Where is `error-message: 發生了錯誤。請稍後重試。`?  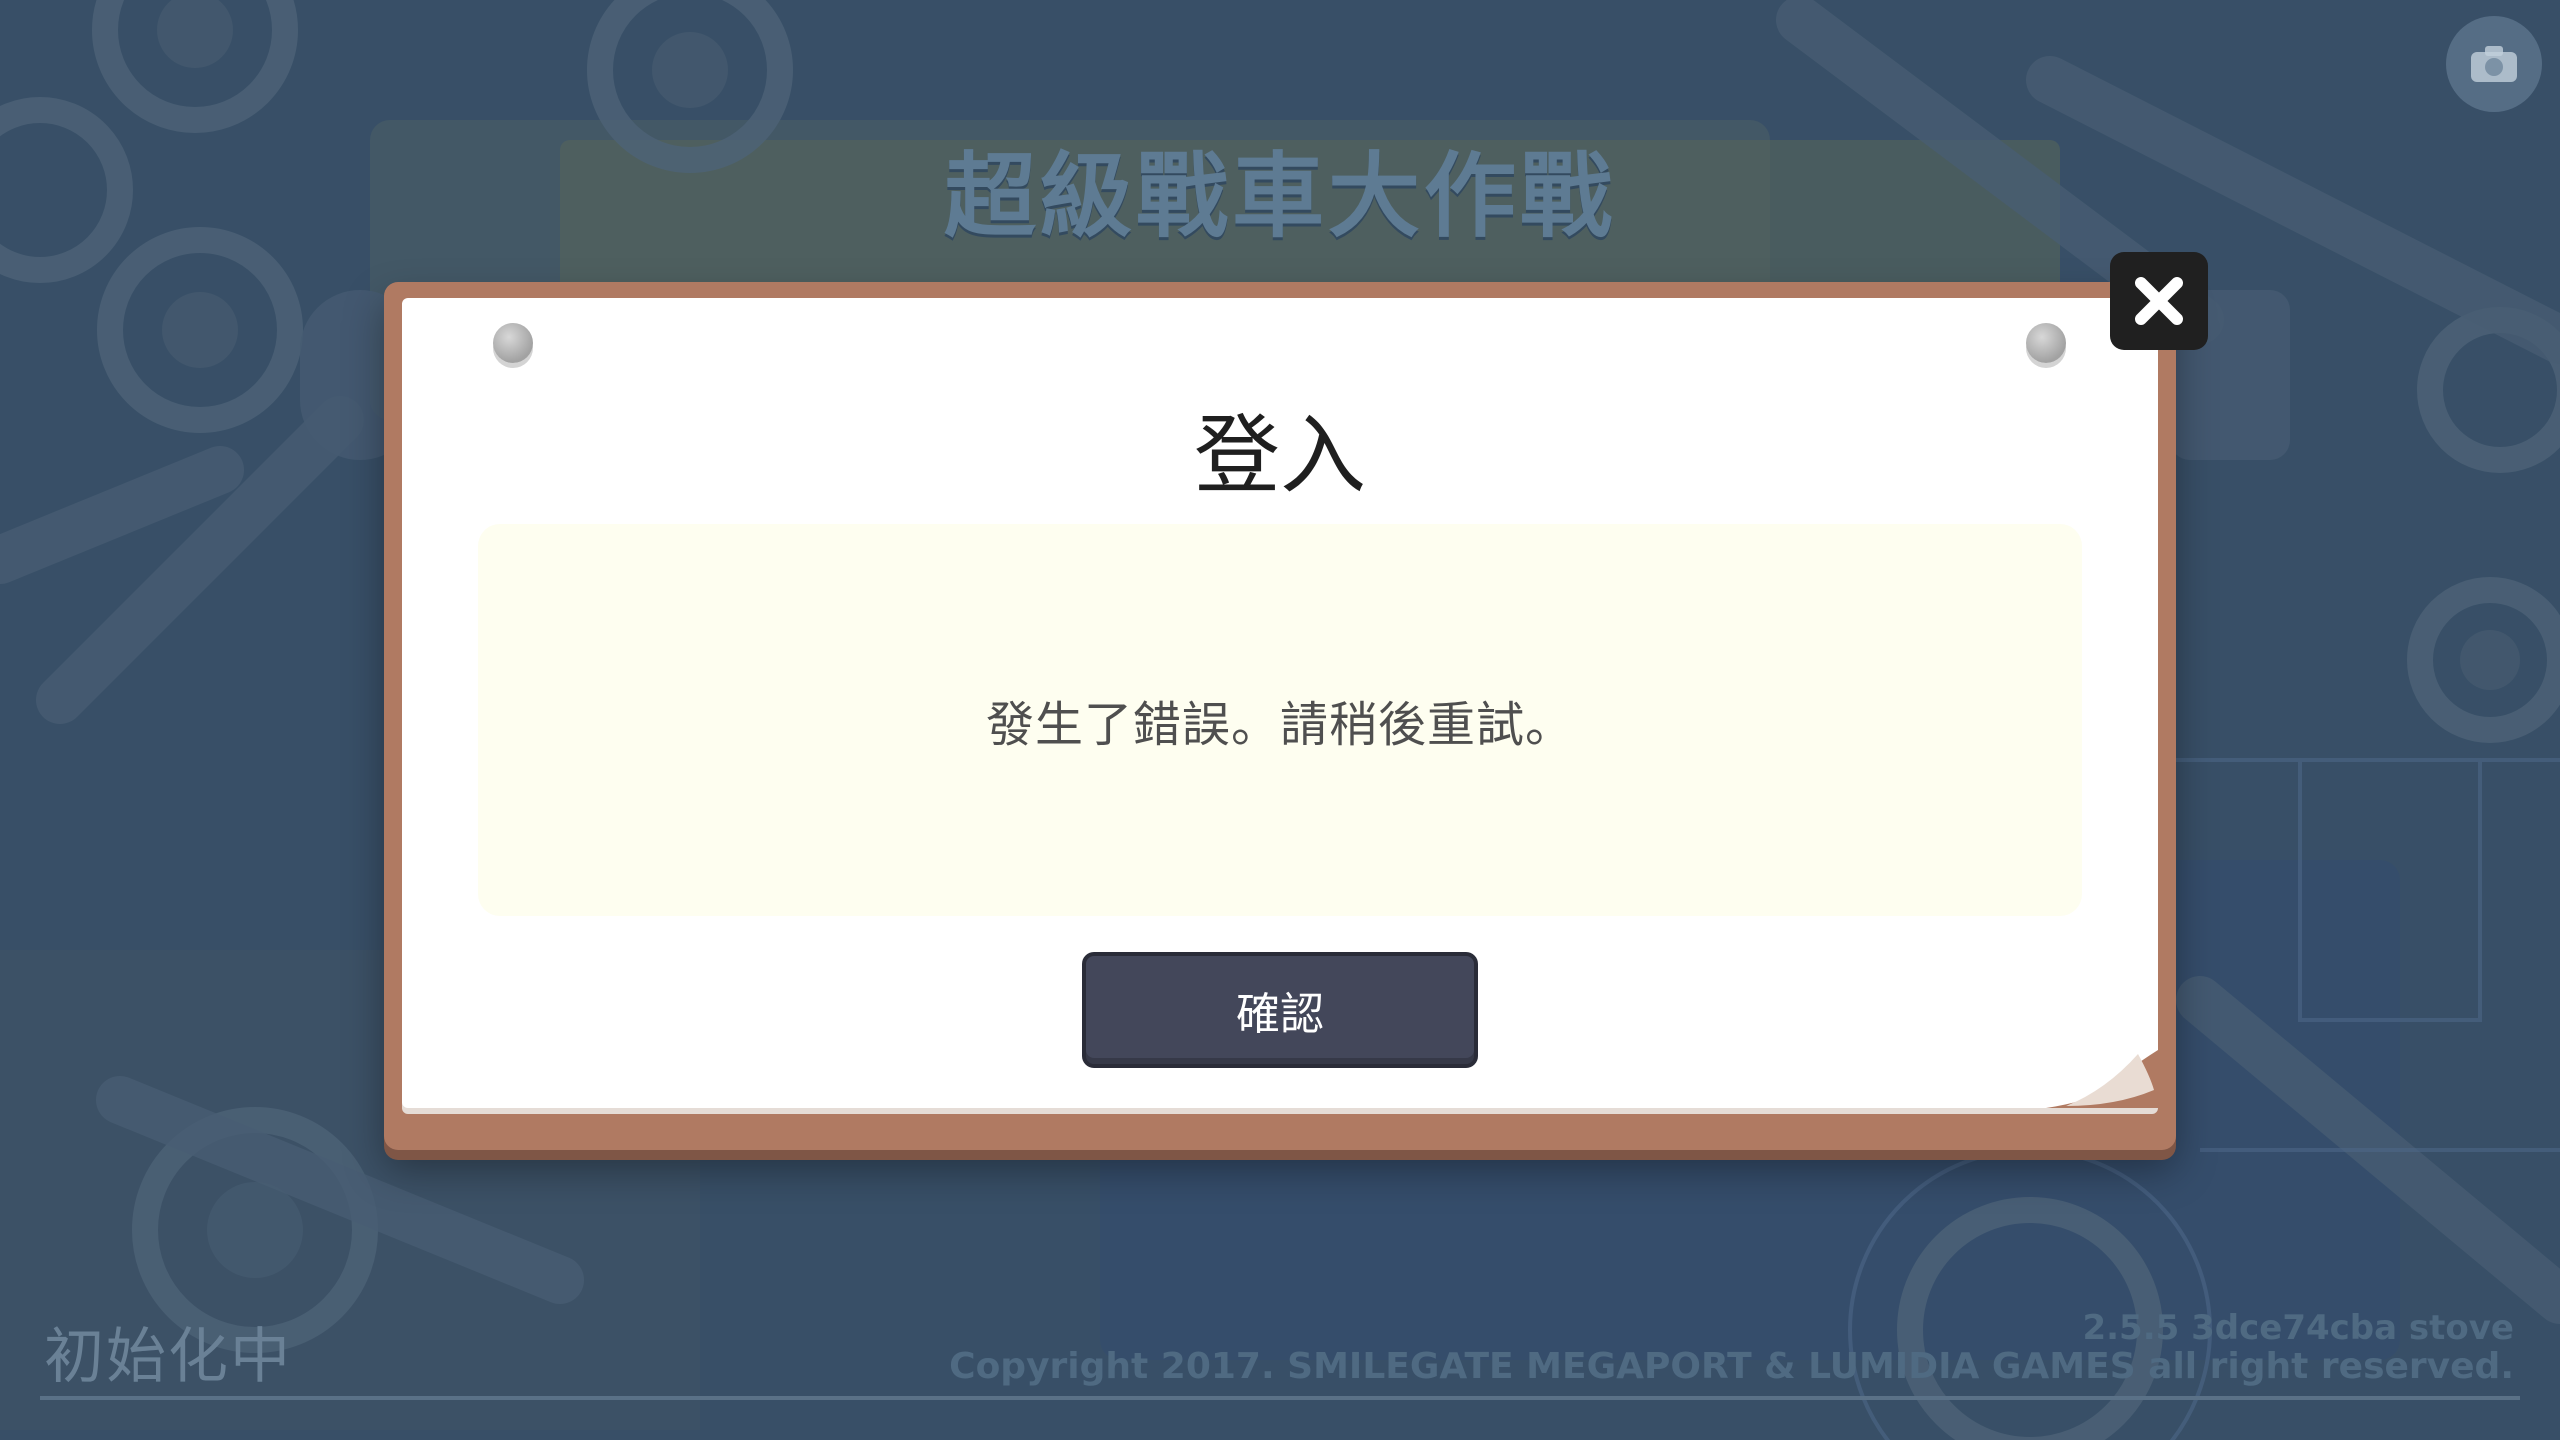
error-message: 發生了錯誤。請稍後重試。 is located at coordinates (1279, 725).